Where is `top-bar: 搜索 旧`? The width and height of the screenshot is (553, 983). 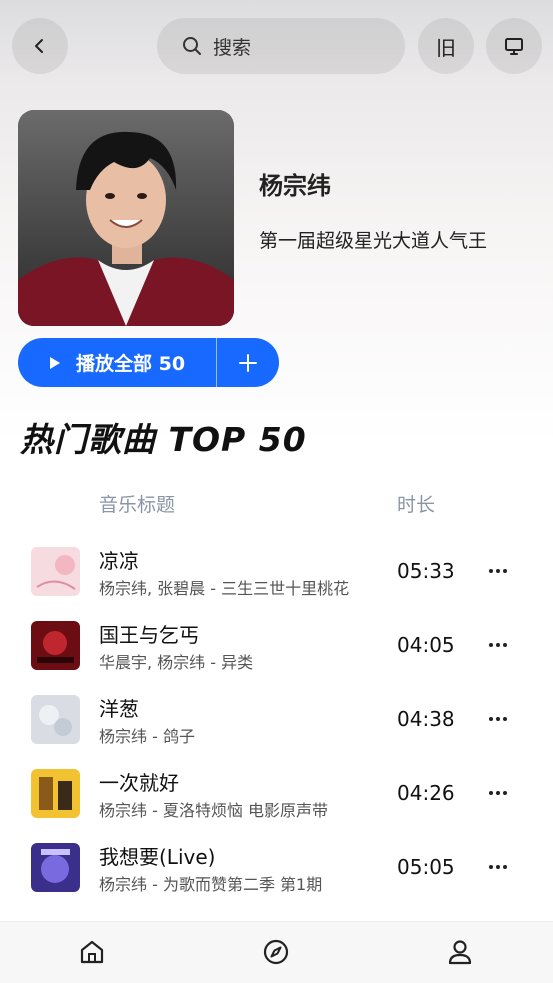
top-bar: 搜索 旧 is located at coordinates (276, 46).